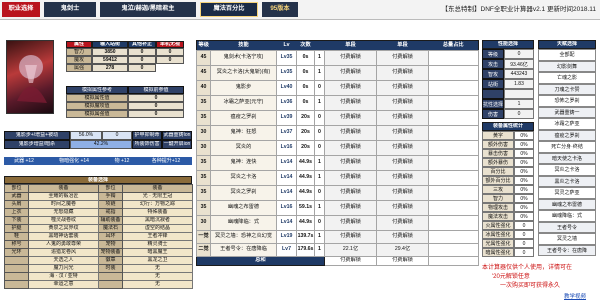 This screenshot has width=600, height=301. I want to click on skill-name: 幽魂降临：式, so click(243, 223).